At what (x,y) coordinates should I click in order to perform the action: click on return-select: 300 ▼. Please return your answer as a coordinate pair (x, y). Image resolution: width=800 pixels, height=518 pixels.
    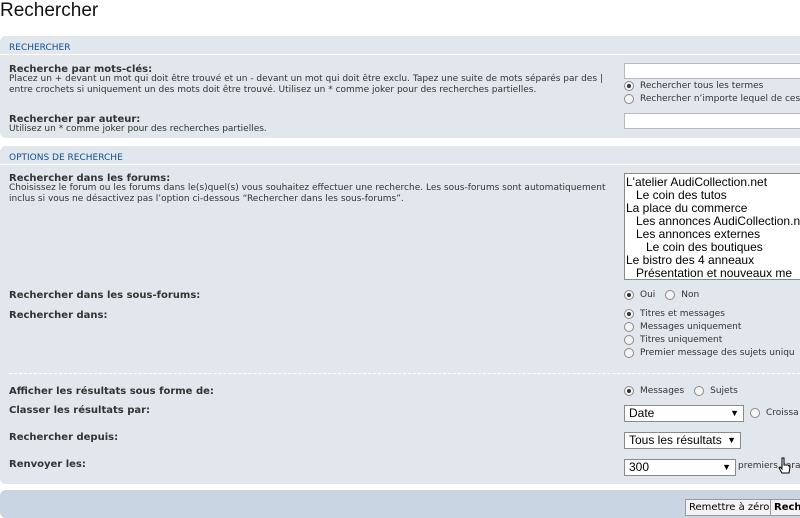
    Looking at the image, I should click on (680, 467).